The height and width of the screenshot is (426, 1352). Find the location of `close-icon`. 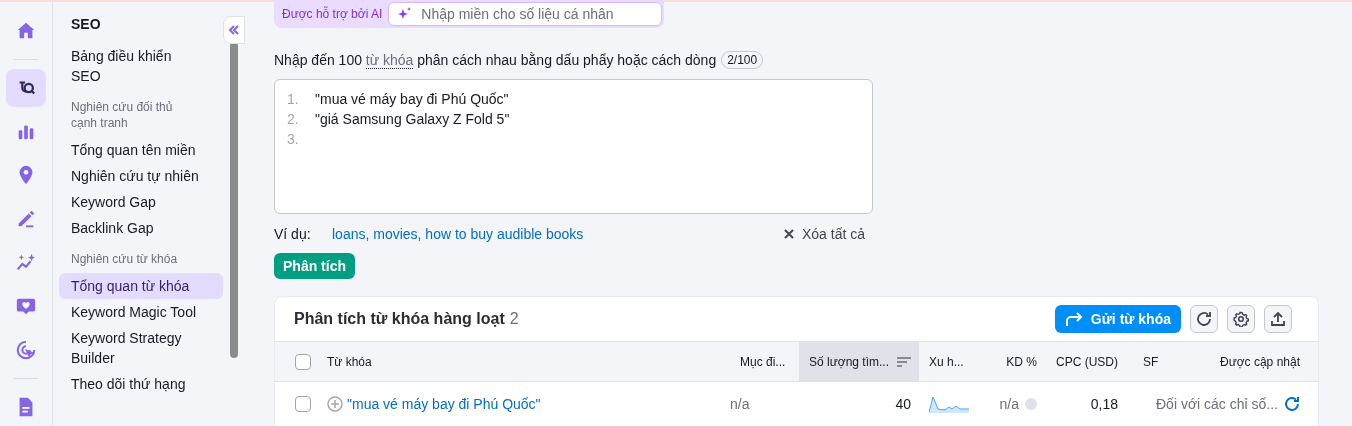

close-icon is located at coordinates (788, 234).